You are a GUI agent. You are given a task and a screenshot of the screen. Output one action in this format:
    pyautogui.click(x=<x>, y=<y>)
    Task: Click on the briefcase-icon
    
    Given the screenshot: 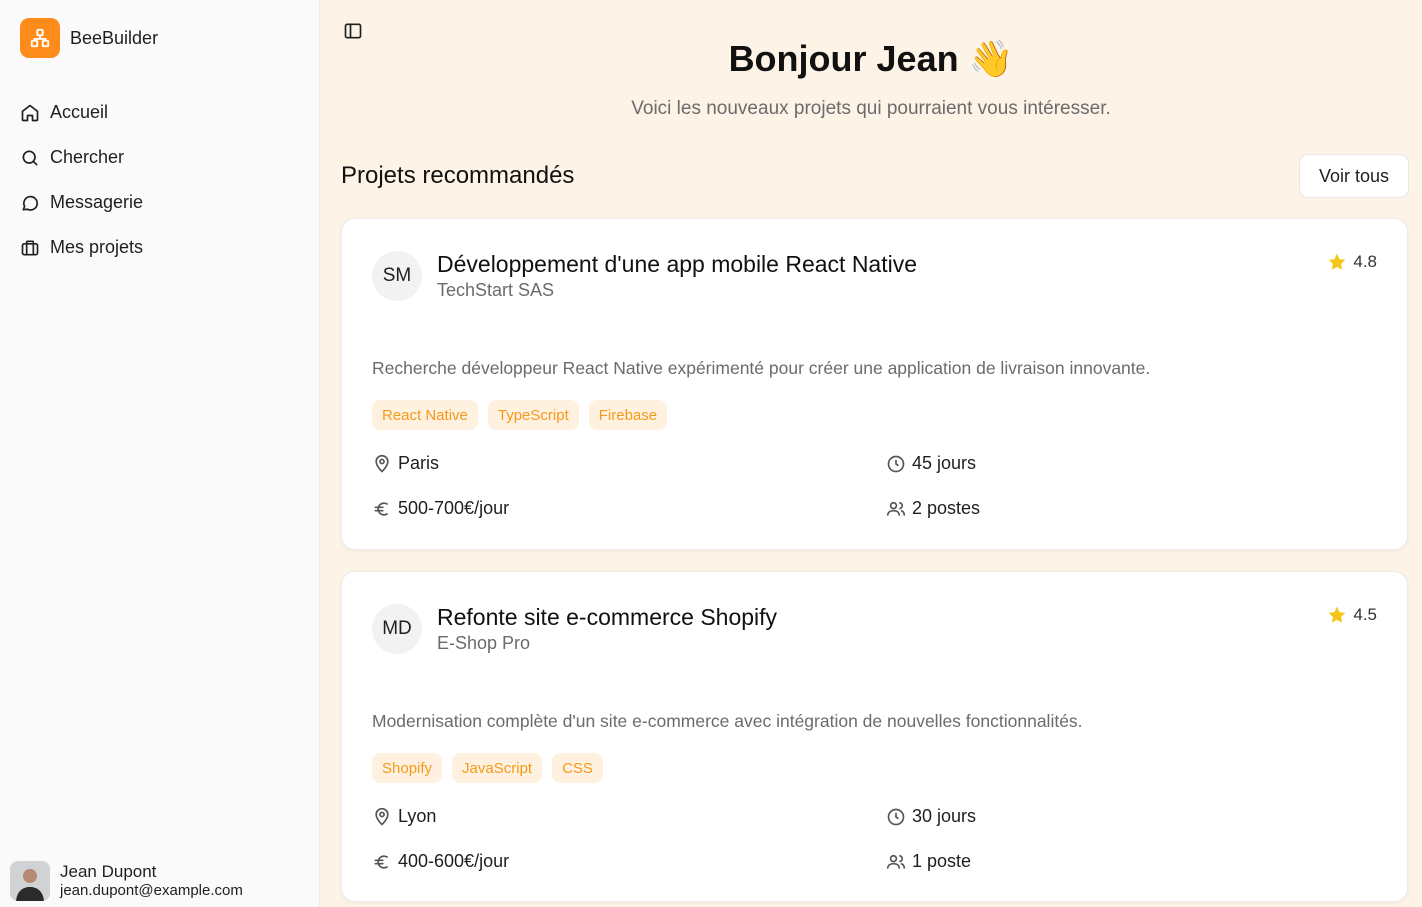 What is the action you would take?
    pyautogui.click(x=30, y=247)
    